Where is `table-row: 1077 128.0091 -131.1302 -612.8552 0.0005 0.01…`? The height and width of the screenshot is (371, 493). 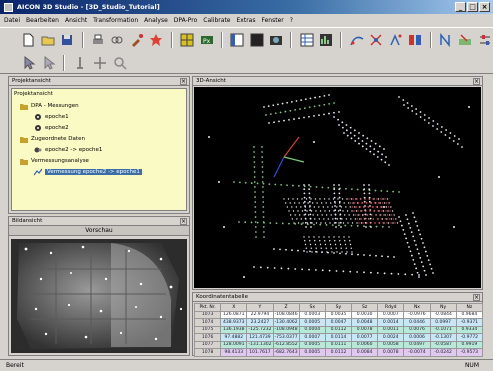 table-row: 1077 128.0091 -131.1302 -612.8552 0.0005 0.01… is located at coordinates (338, 344).